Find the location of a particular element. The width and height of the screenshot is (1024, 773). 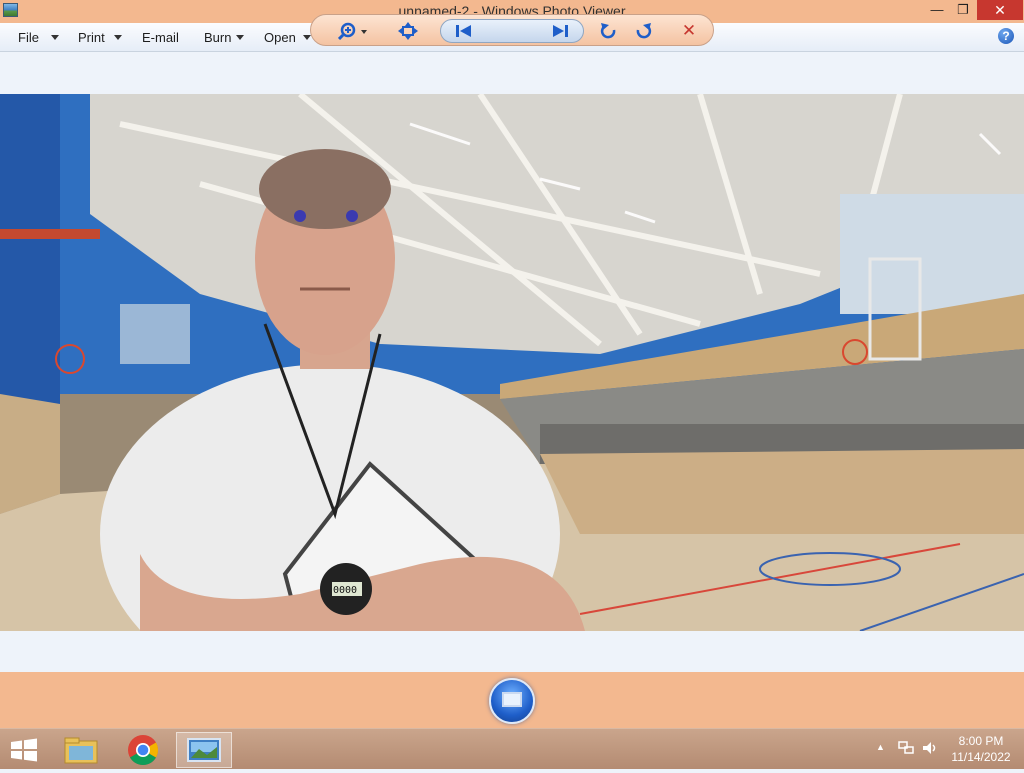

previous-button is located at coordinates (464, 31).